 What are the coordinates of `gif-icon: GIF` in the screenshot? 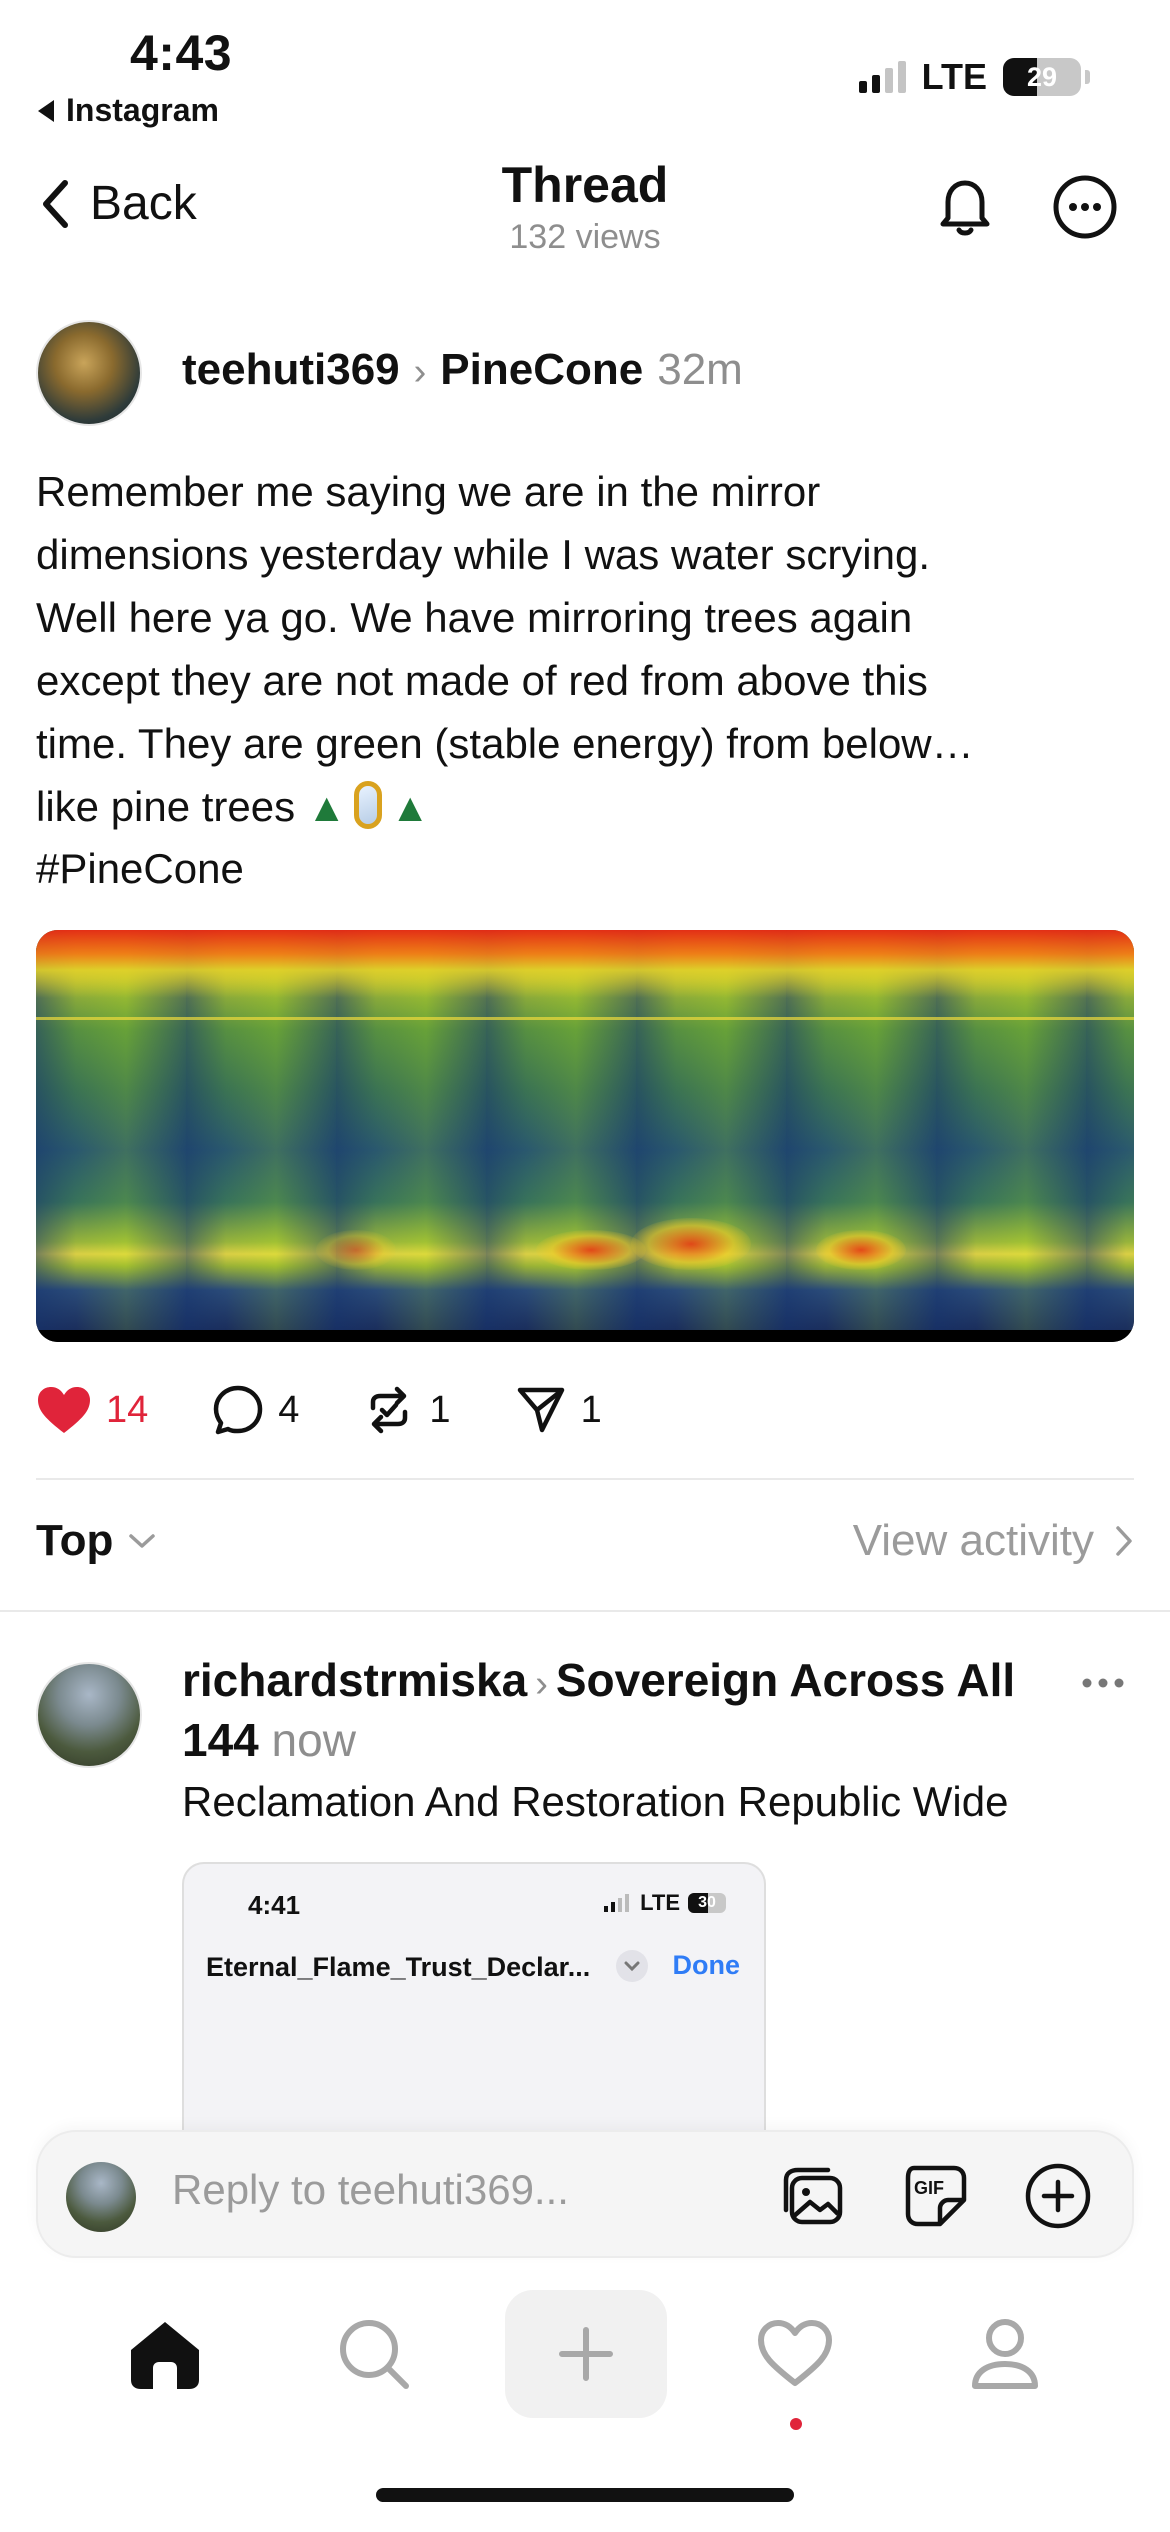 It's located at (936, 2196).